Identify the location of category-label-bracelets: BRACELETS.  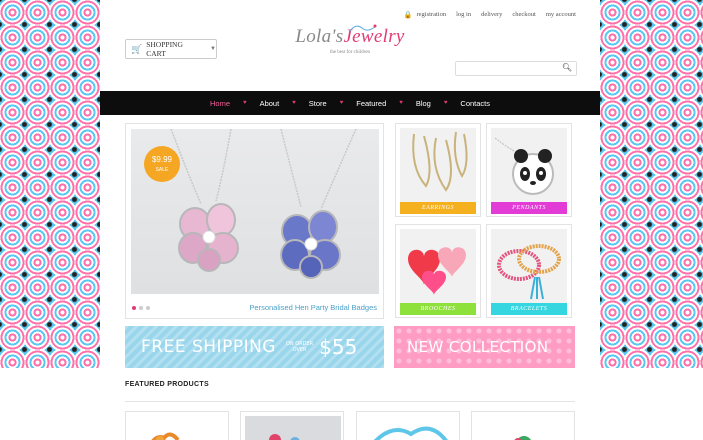
(529, 309).